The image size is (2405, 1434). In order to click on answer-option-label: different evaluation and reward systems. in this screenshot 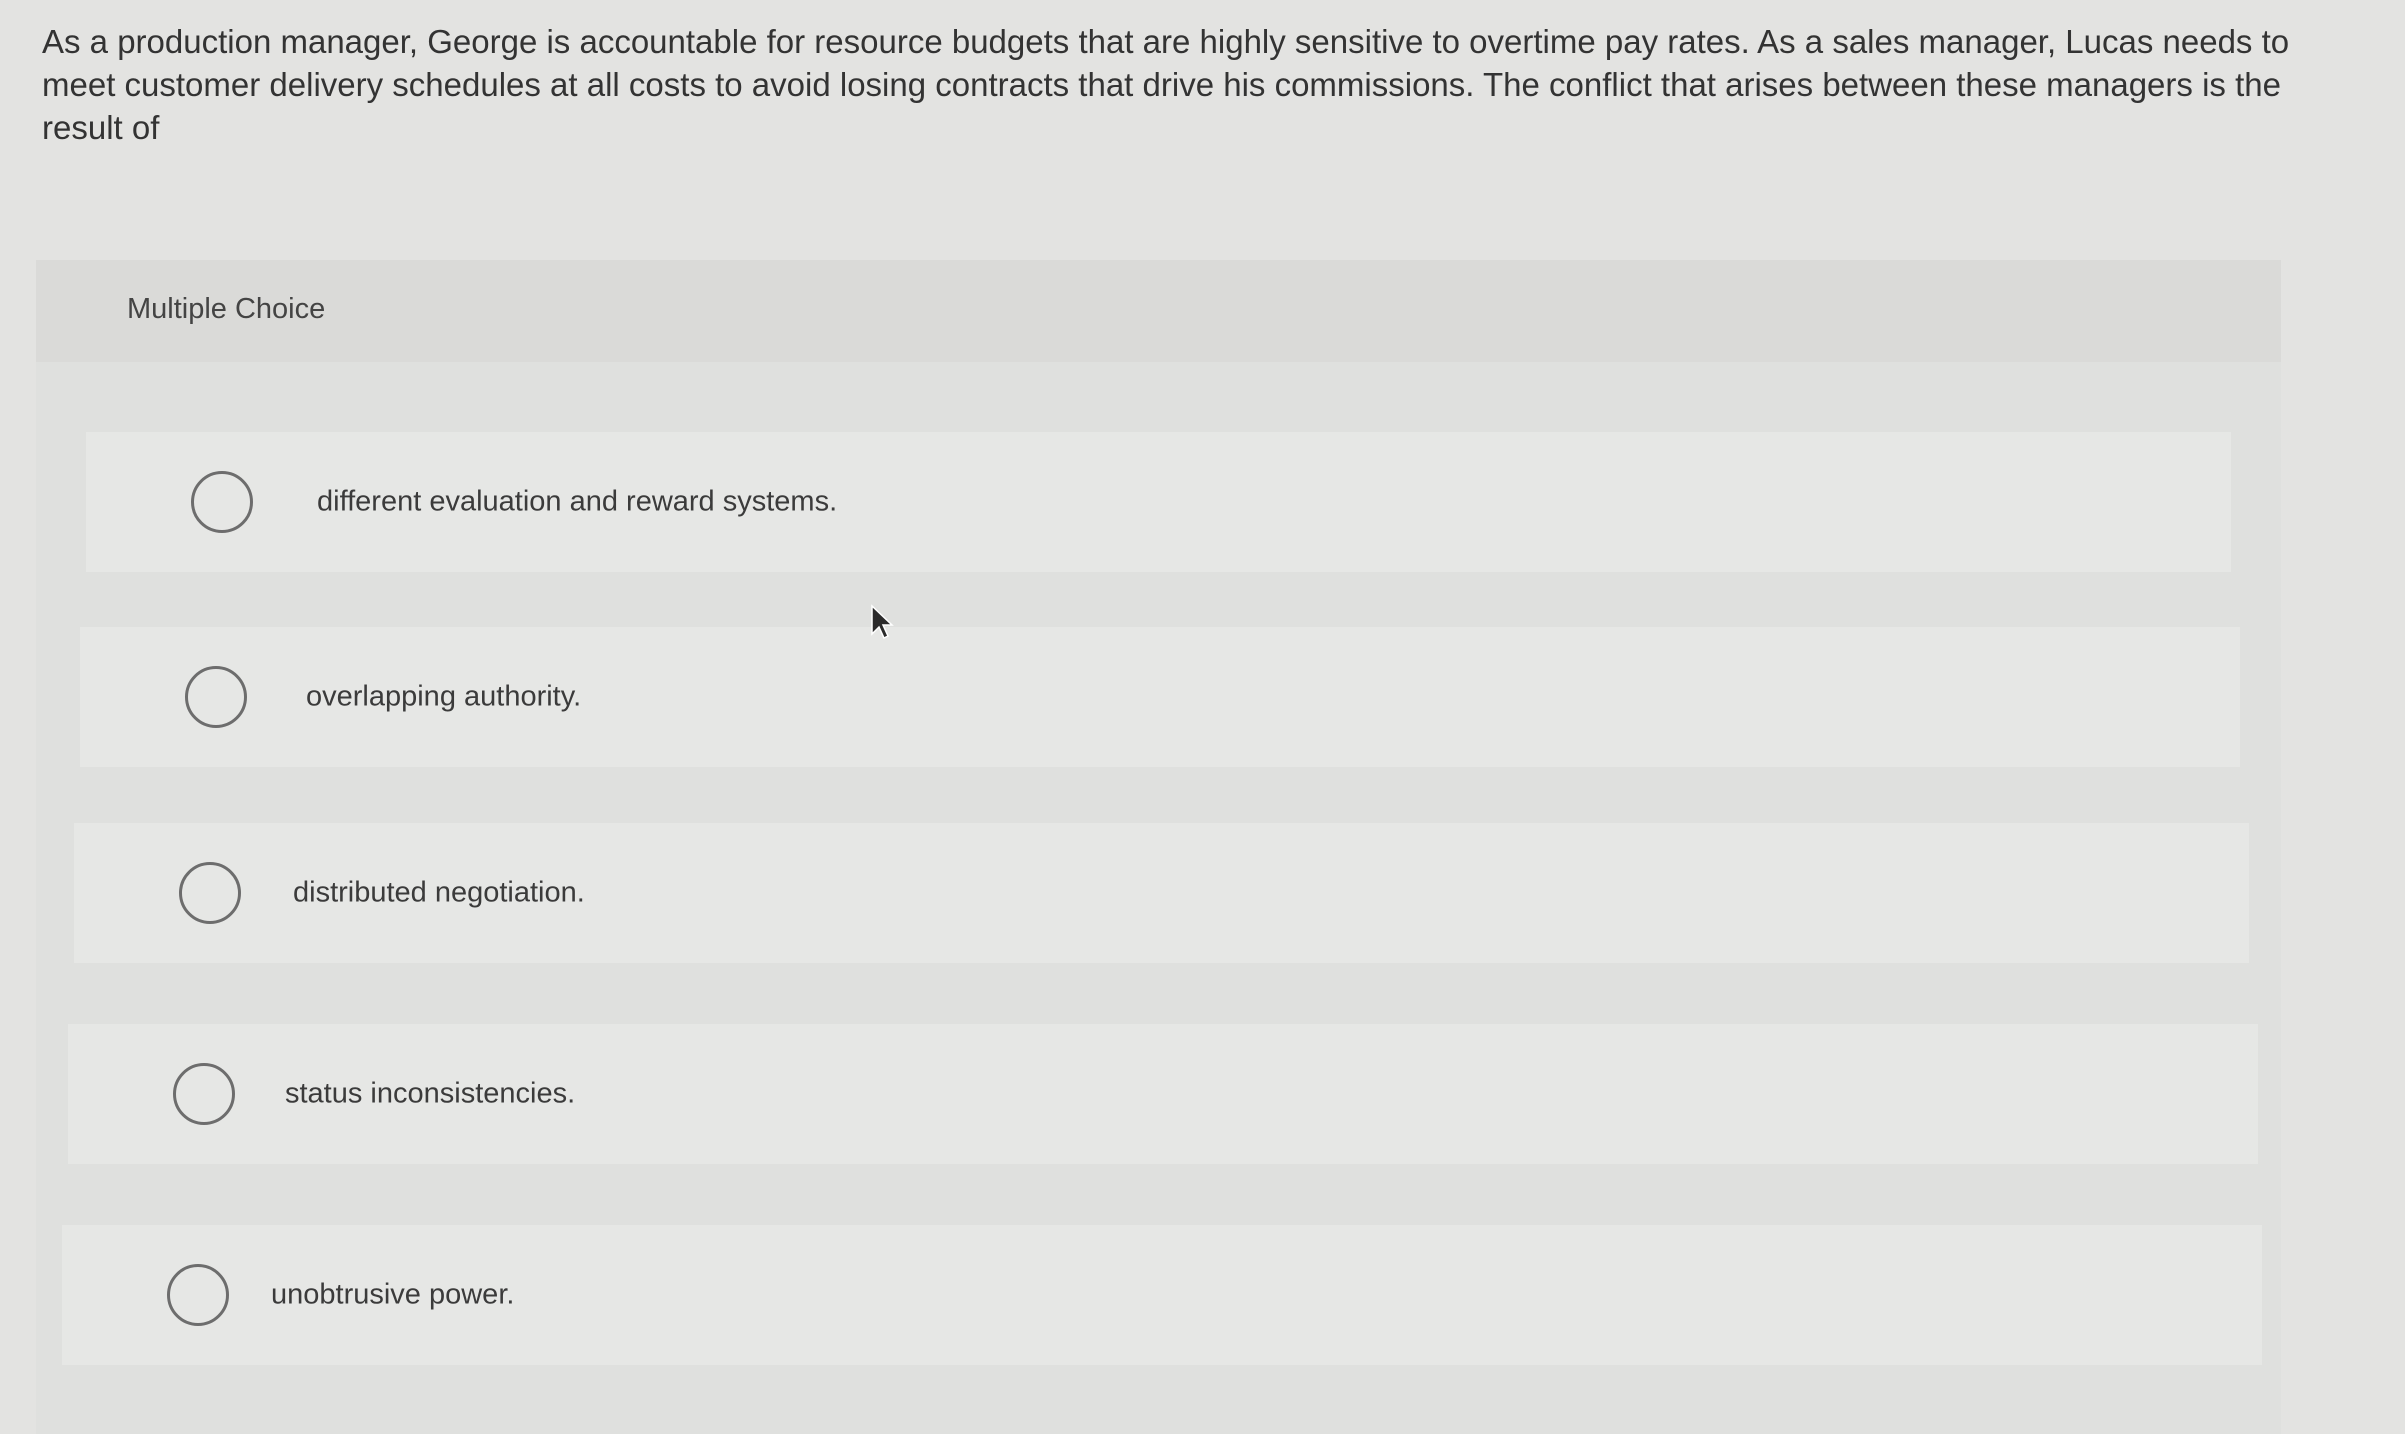, I will do `click(577, 501)`.